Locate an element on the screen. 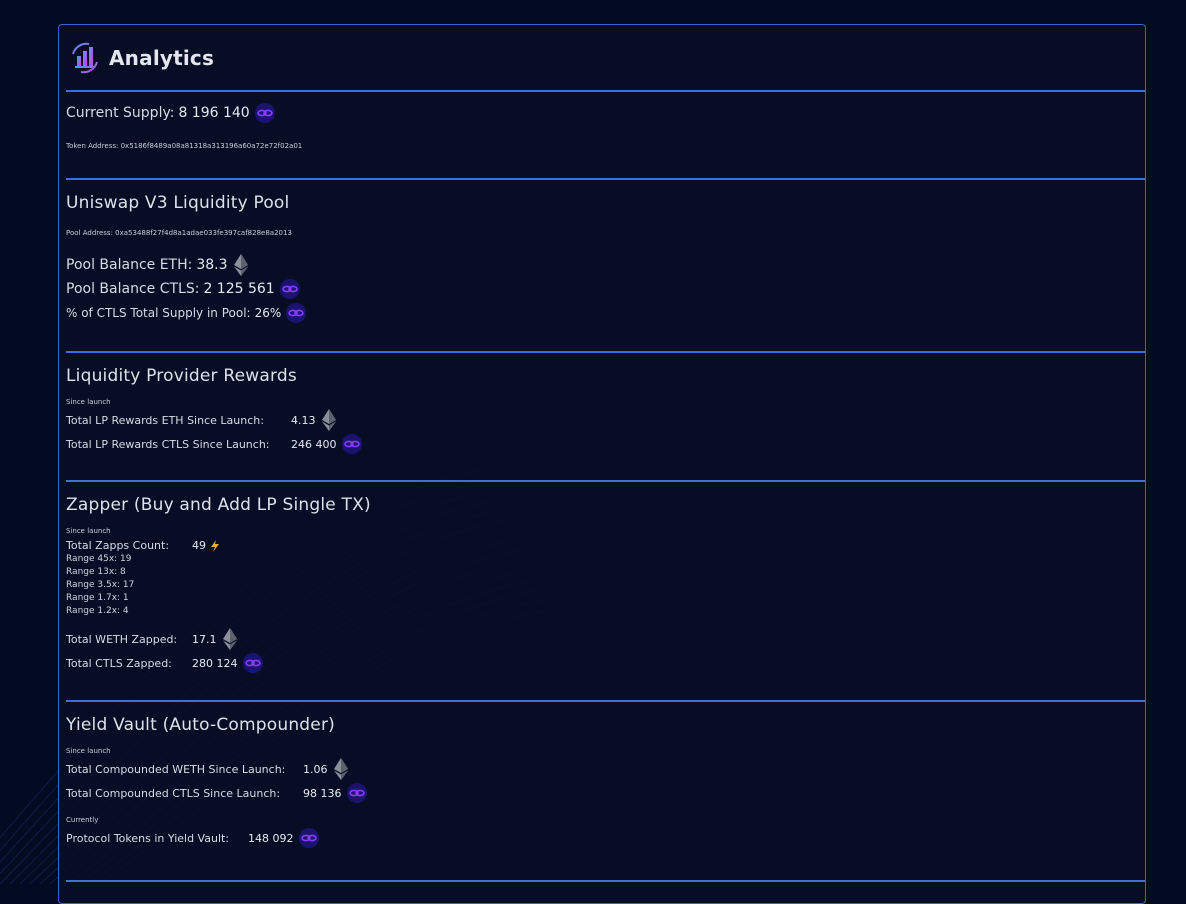 This screenshot has width=1186, height=904. ctls-zapped-label: Total CTLS Zapped: is located at coordinates (119, 663).